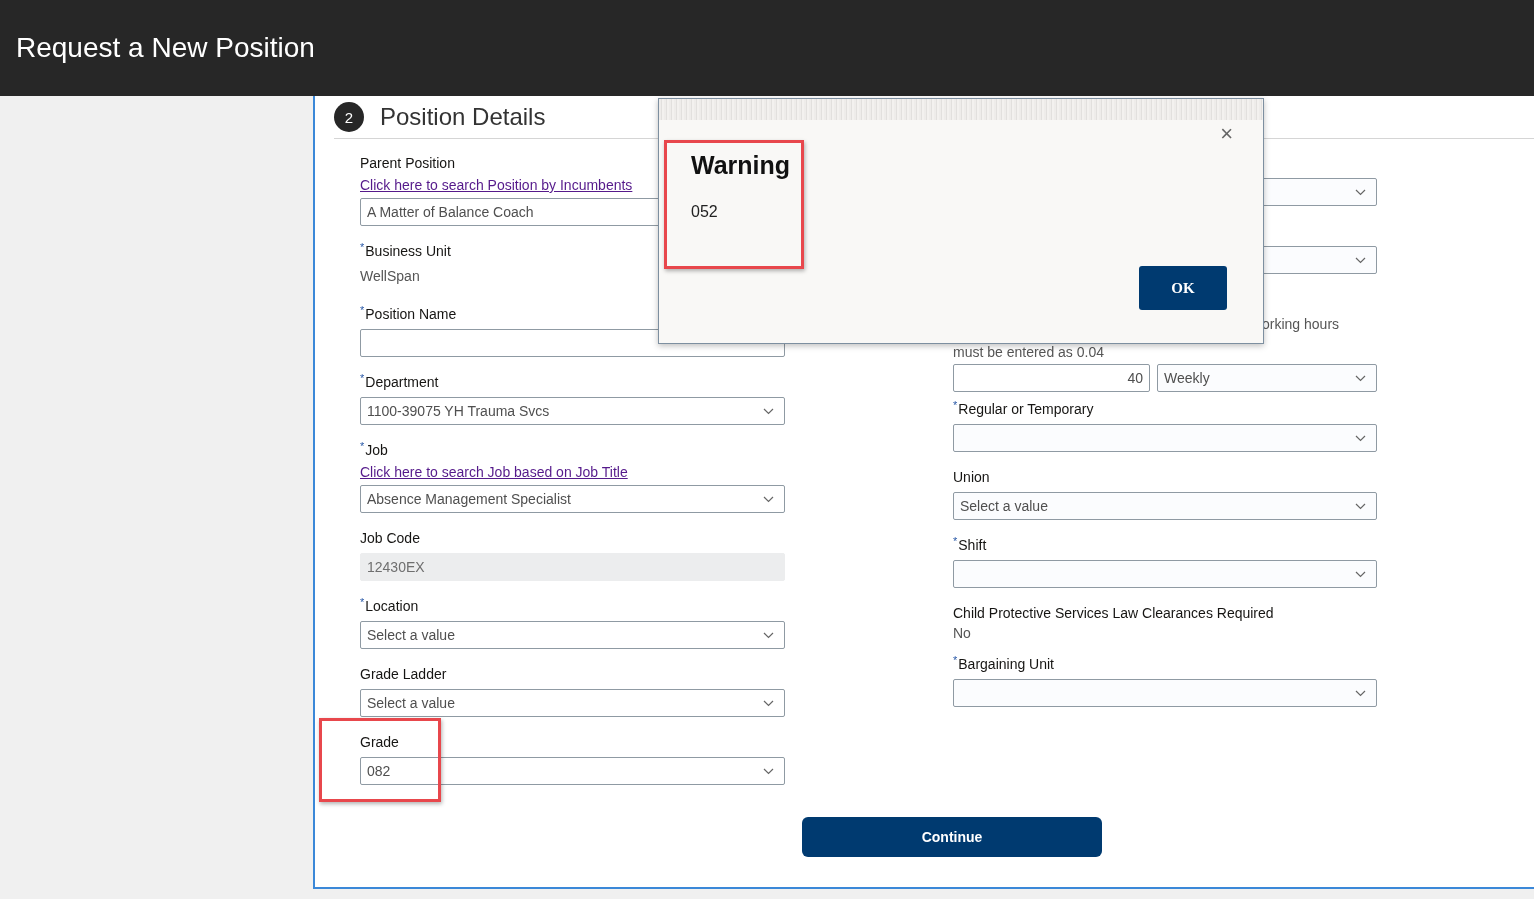 The image size is (1534, 899). I want to click on dialog-title: Warning, so click(741, 165).